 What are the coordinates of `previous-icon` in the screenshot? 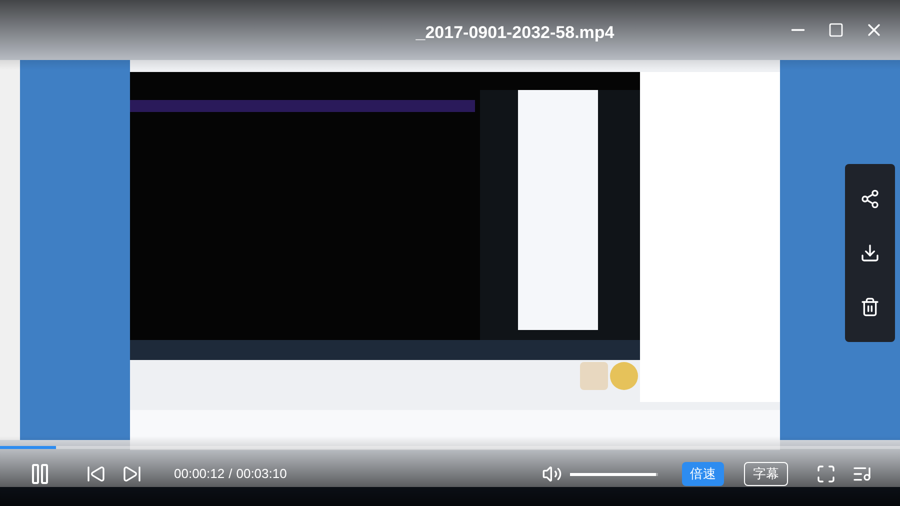 It's located at (96, 474).